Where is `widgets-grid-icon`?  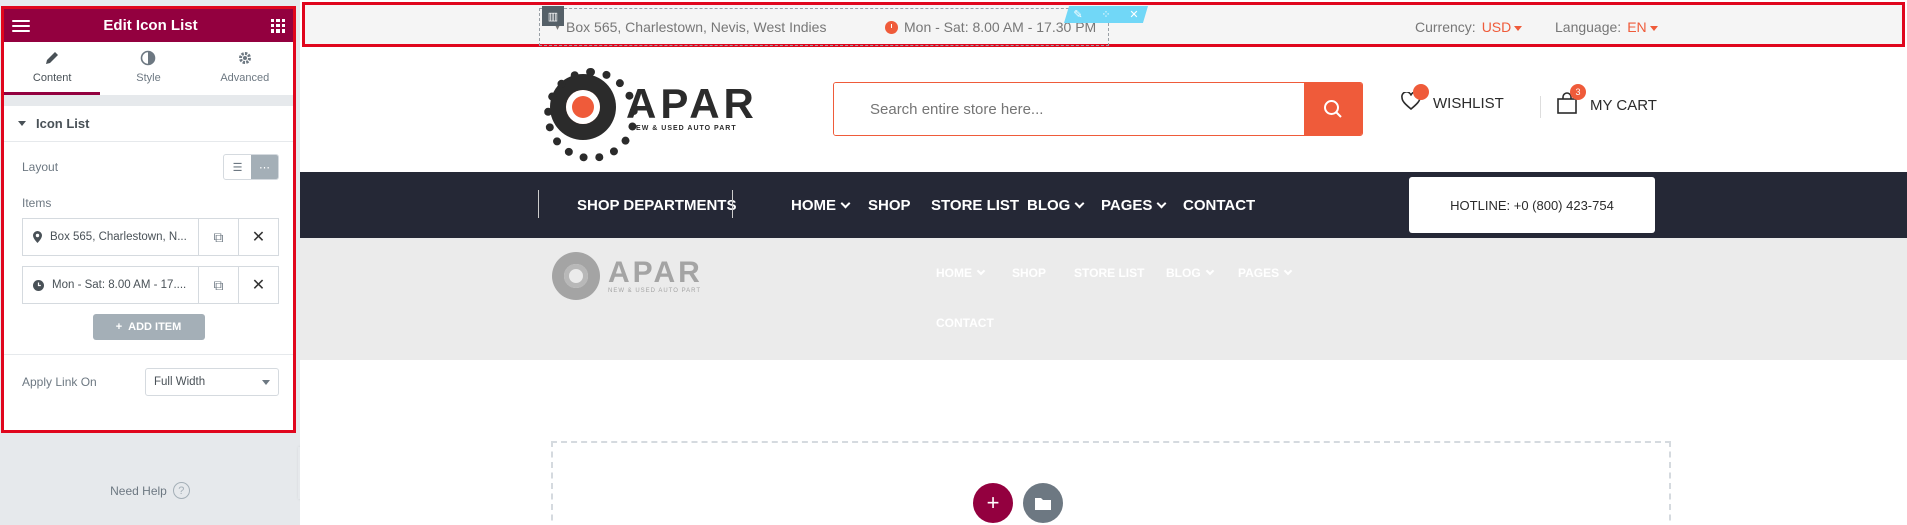 widgets-grid-icon is located at coordinates (277, 25).